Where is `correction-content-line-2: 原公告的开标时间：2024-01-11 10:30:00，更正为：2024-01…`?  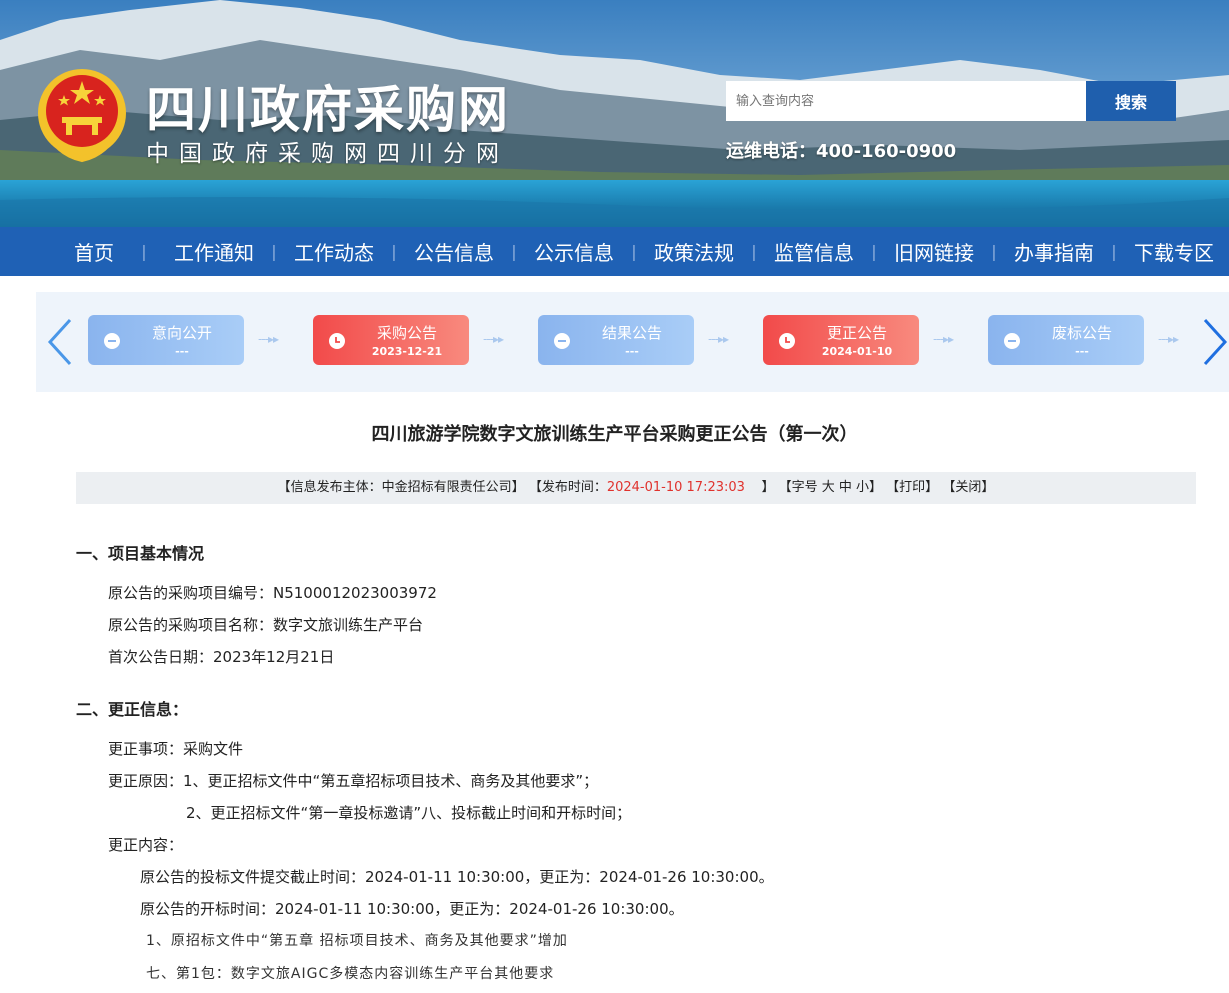
correction-content-line-2: 原公告的开标时间：2024-01-11 10:30:00，更正为：2024-01… is located at coordinates (412, 909).